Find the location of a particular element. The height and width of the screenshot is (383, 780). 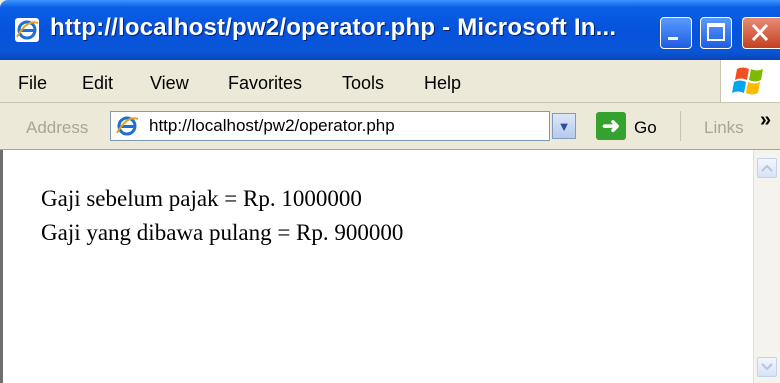

links-label: Links is located at coordinates (724, 128).